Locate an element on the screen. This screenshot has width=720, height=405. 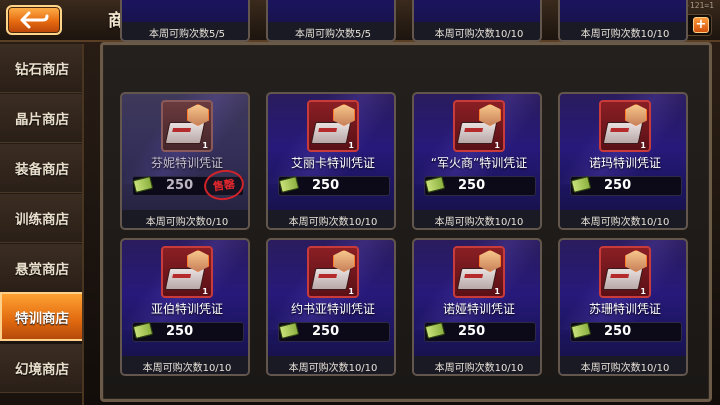
sidebar-item-label: 钻石商店 is located at coordinates (42, 70).